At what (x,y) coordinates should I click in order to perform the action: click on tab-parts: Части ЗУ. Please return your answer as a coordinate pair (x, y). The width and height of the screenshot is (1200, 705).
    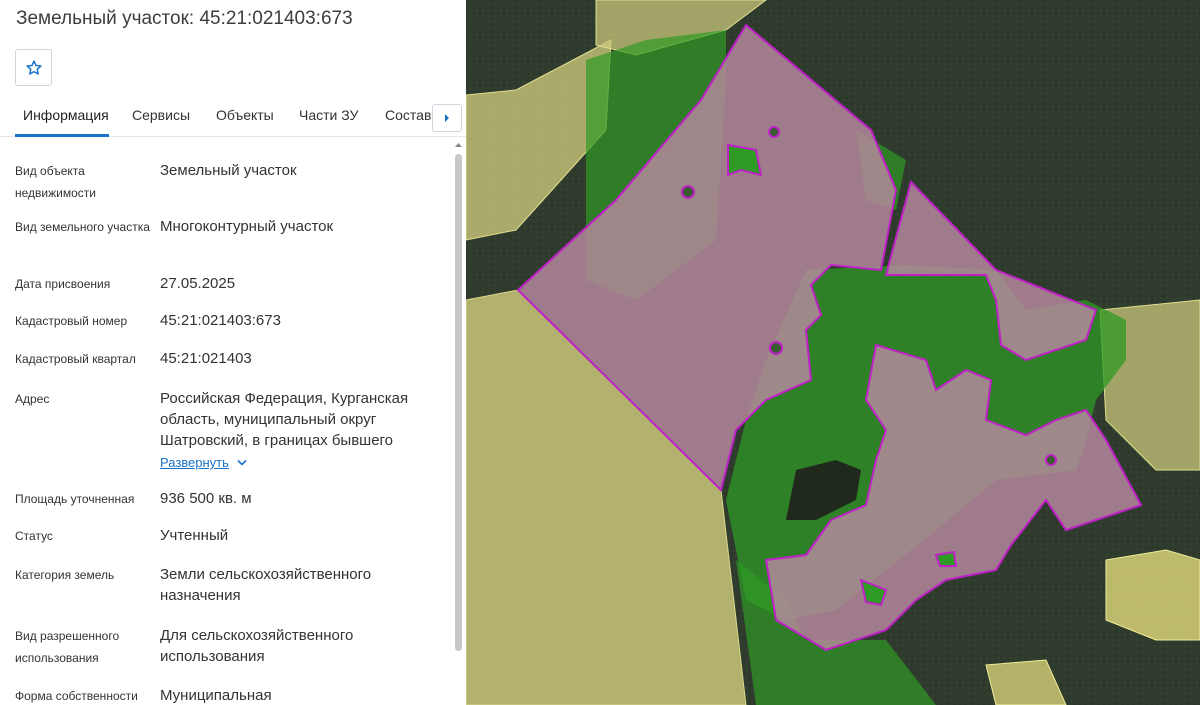
    Looking at the image, I should click on (328, 115).